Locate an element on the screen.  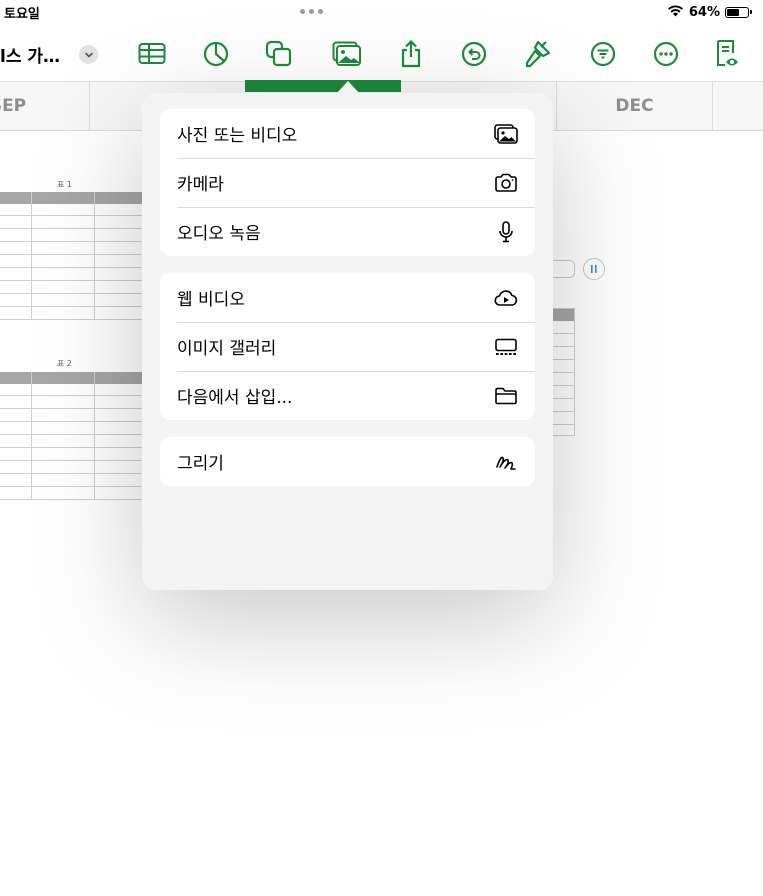
menu-group-capture: 사진 또는 비디오 카메라 오디오 녹음 is located at coordinates (347, 182).